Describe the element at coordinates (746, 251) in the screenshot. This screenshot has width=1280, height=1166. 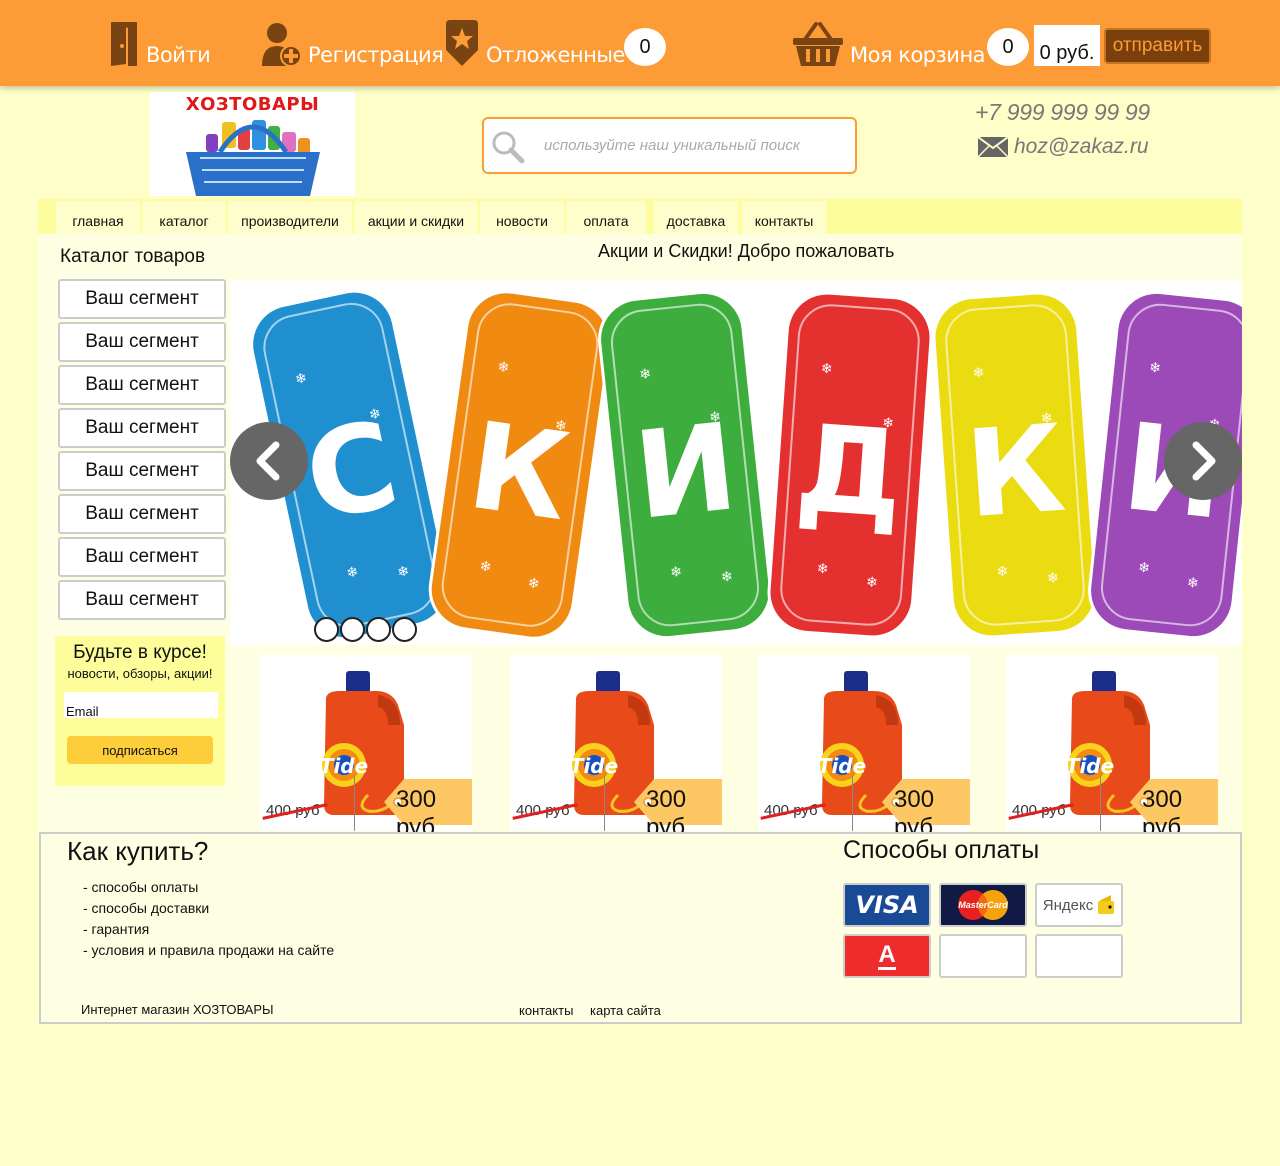
I see `slider-title: Акции и Скидки! Добро пожаловать` at that location.